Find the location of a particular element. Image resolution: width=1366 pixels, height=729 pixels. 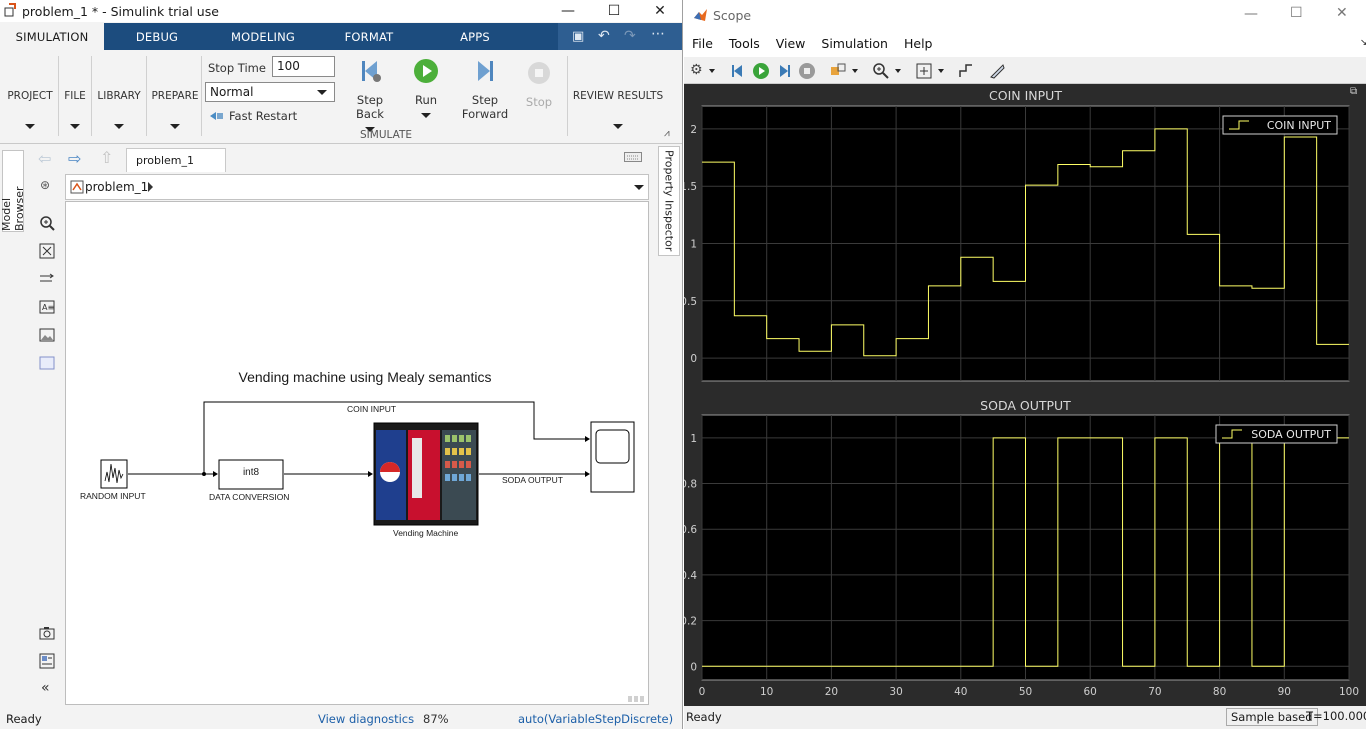

vending-machine-label: Vending Machine is located at coordinates (425, 533).